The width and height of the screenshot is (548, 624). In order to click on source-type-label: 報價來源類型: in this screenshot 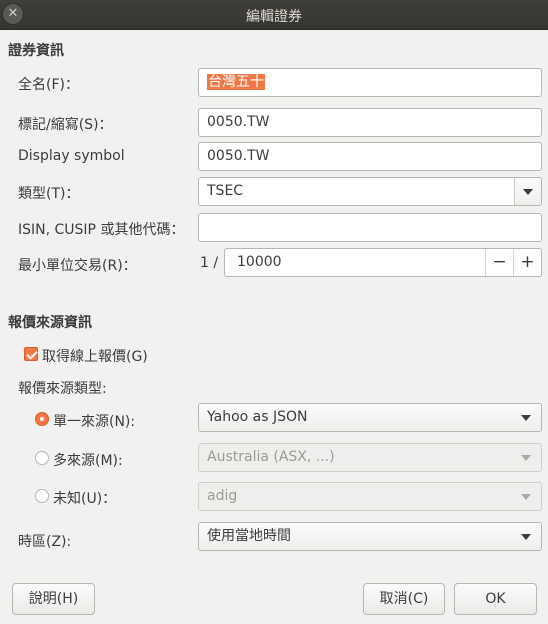, I will do `click(62, 389)`.